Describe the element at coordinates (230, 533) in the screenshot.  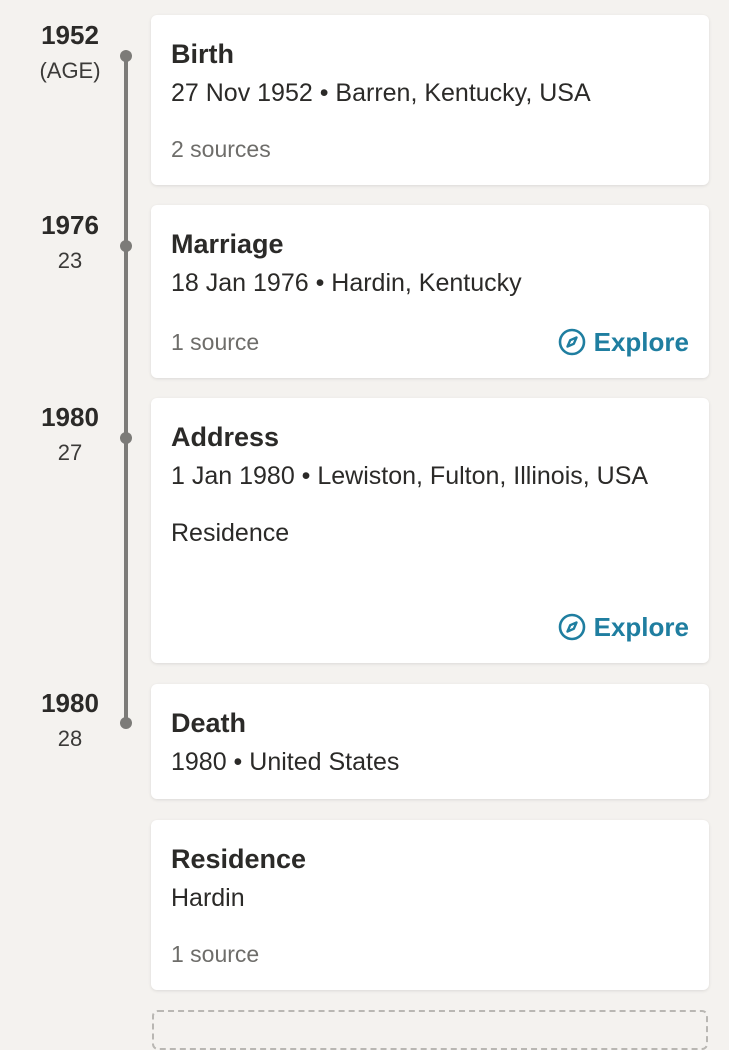
I see `event-note: Residence` at that location.